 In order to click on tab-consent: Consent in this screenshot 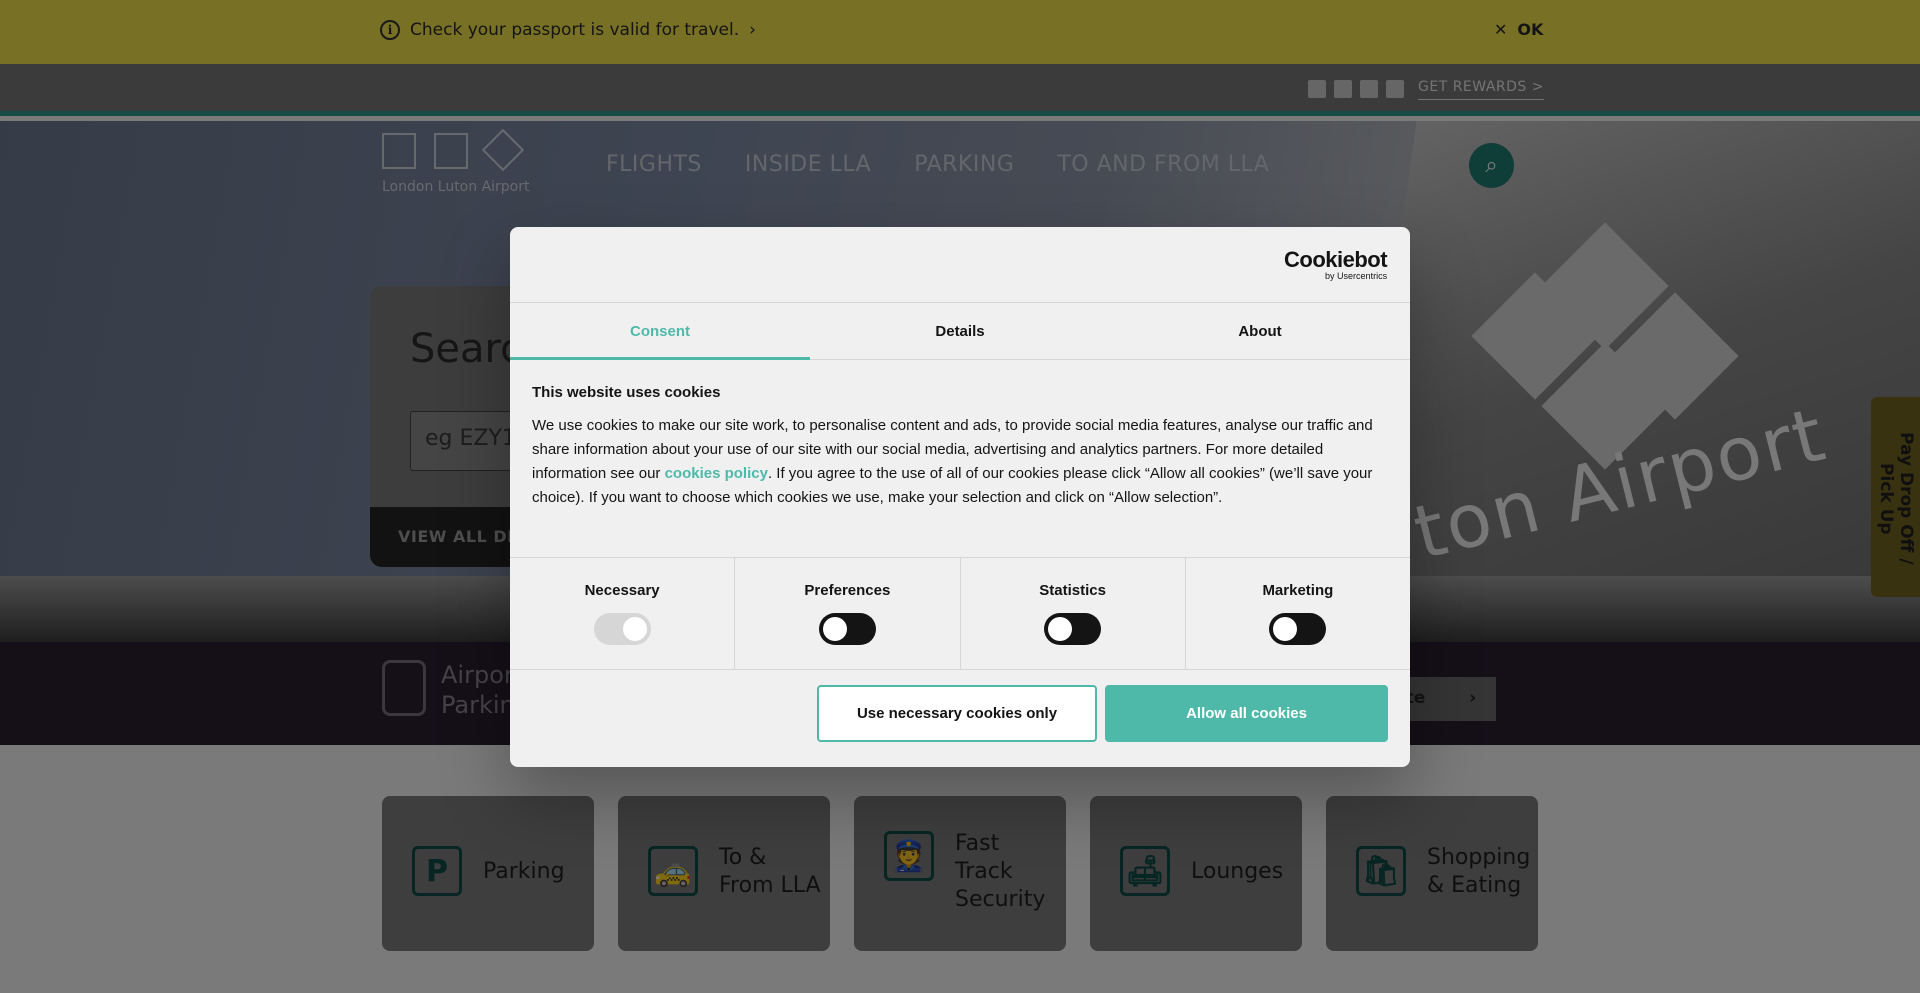, I will do `click(660, 331)`.